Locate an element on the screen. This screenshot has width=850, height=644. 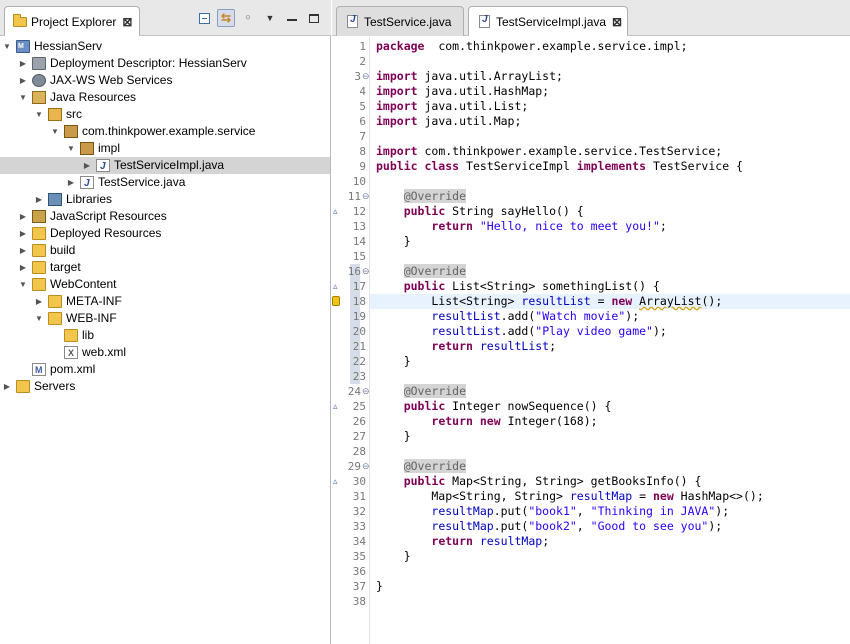
code-token-kw: import is located at coordinates (397, 151).